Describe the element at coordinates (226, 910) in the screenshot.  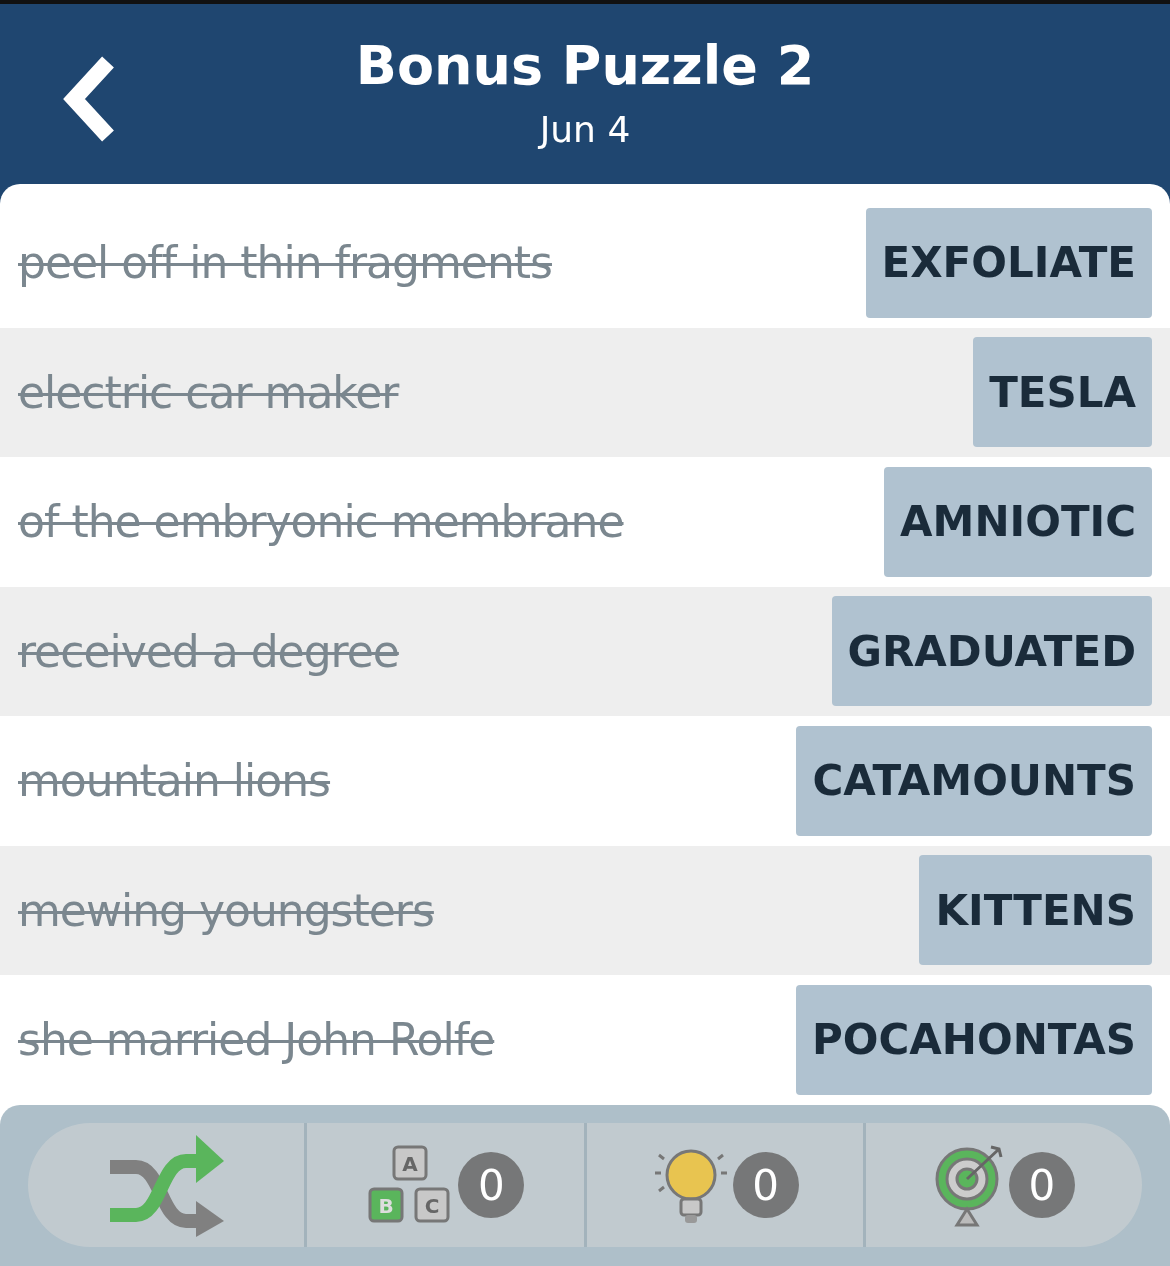
I see `clue-text: mewing youngsters` at that location.